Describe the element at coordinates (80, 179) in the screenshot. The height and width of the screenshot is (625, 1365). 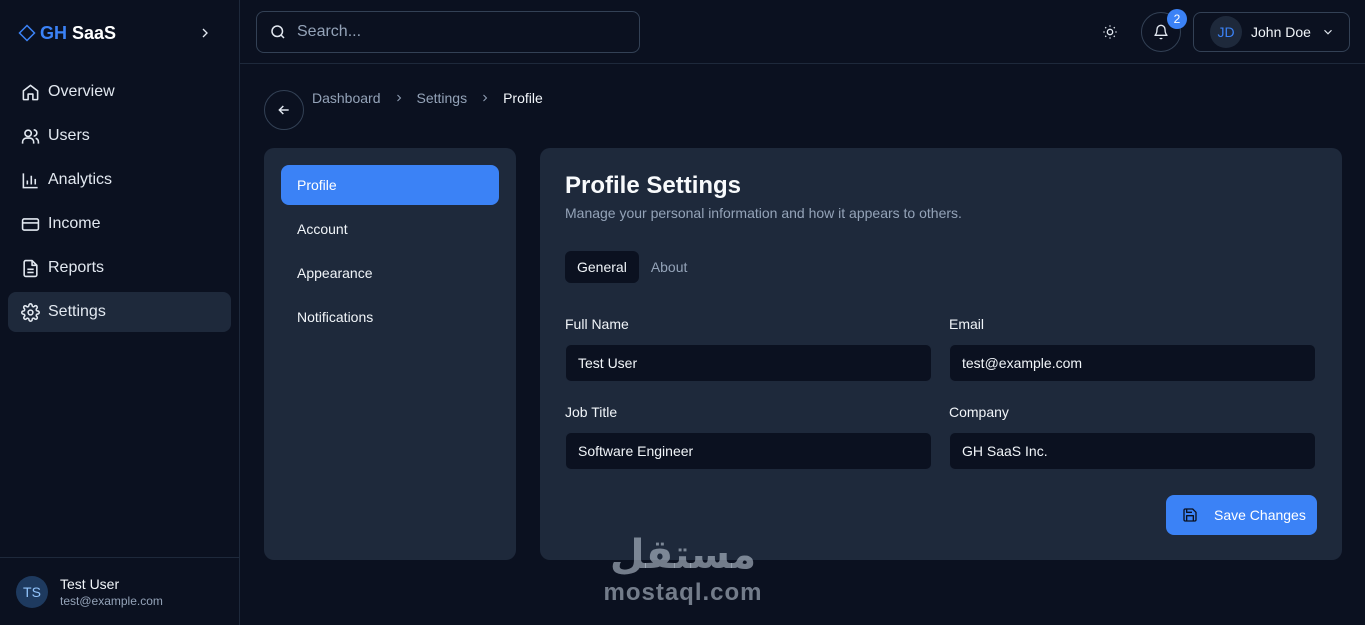
I see `sidebar-item-label: Analytics` at that location.